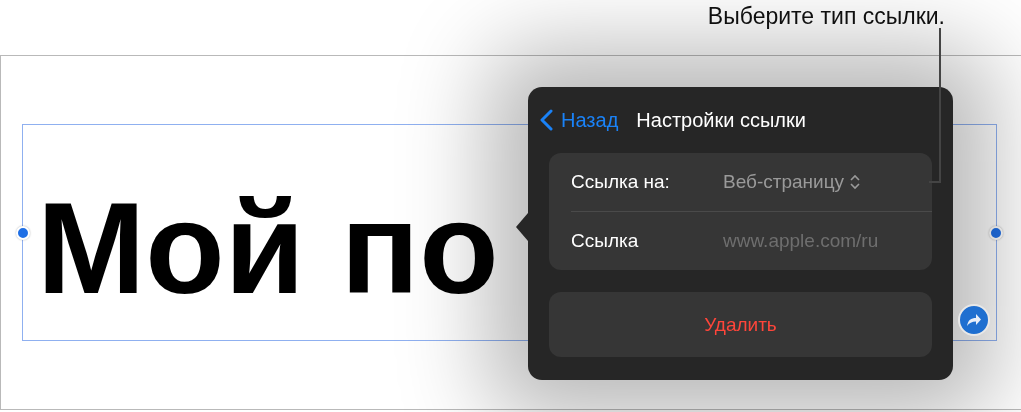  Describe the element at coordinates (268, 248) in the screenshot. I see `slide-title: Мой по` at that location.